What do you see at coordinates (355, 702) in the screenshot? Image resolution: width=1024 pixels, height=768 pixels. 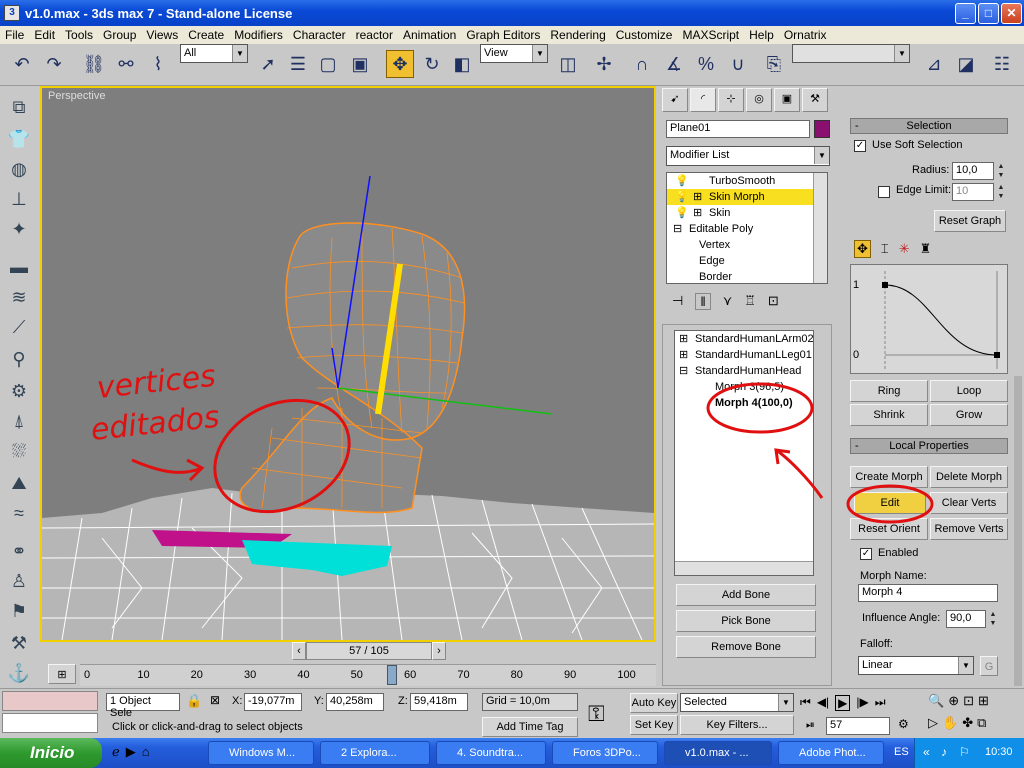 I see `y-coordinate-field: 40,258m` at bounding box center [355, 702].